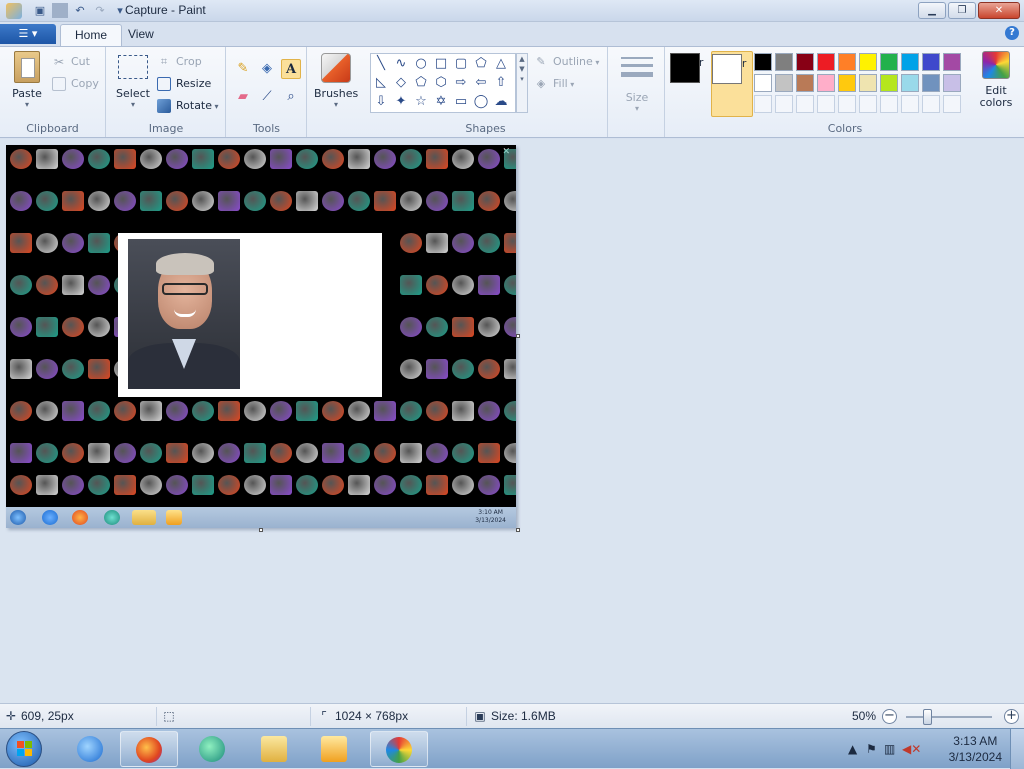  Describe the element at coordinates (71, 62) in the screenshot. I see `cut-button: ✂ Cut` at that location.